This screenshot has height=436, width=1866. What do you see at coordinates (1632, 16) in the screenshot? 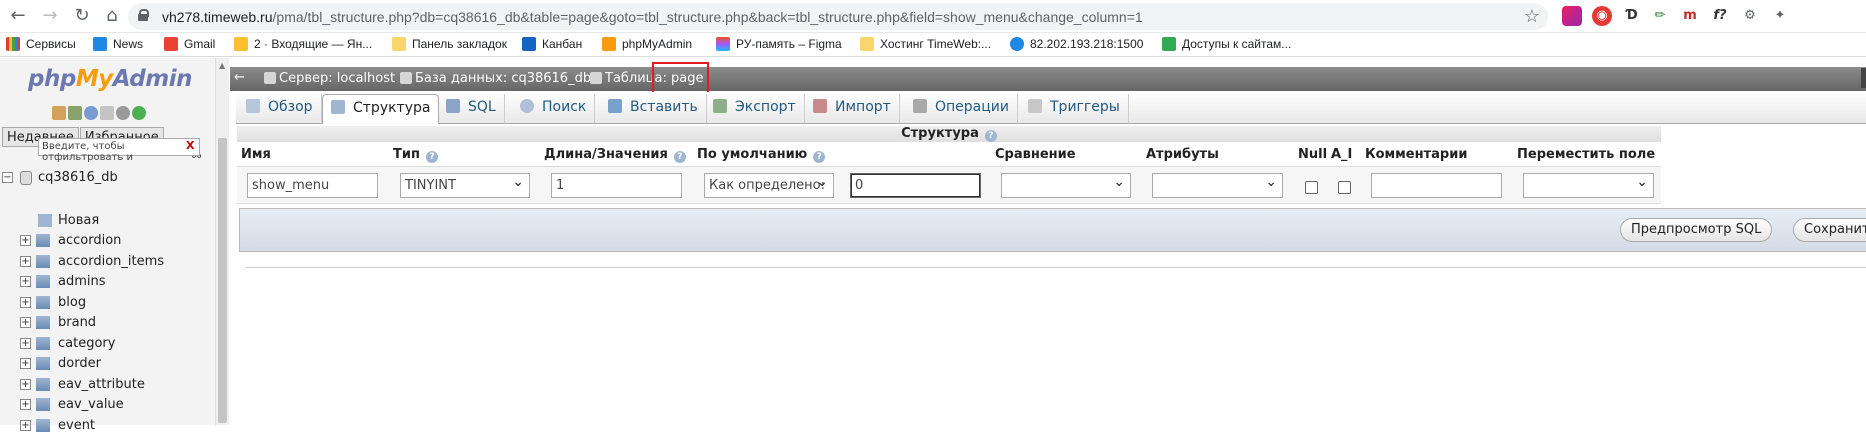
I see `d-icon: Ɗ` at bounding box center [1632, 16].